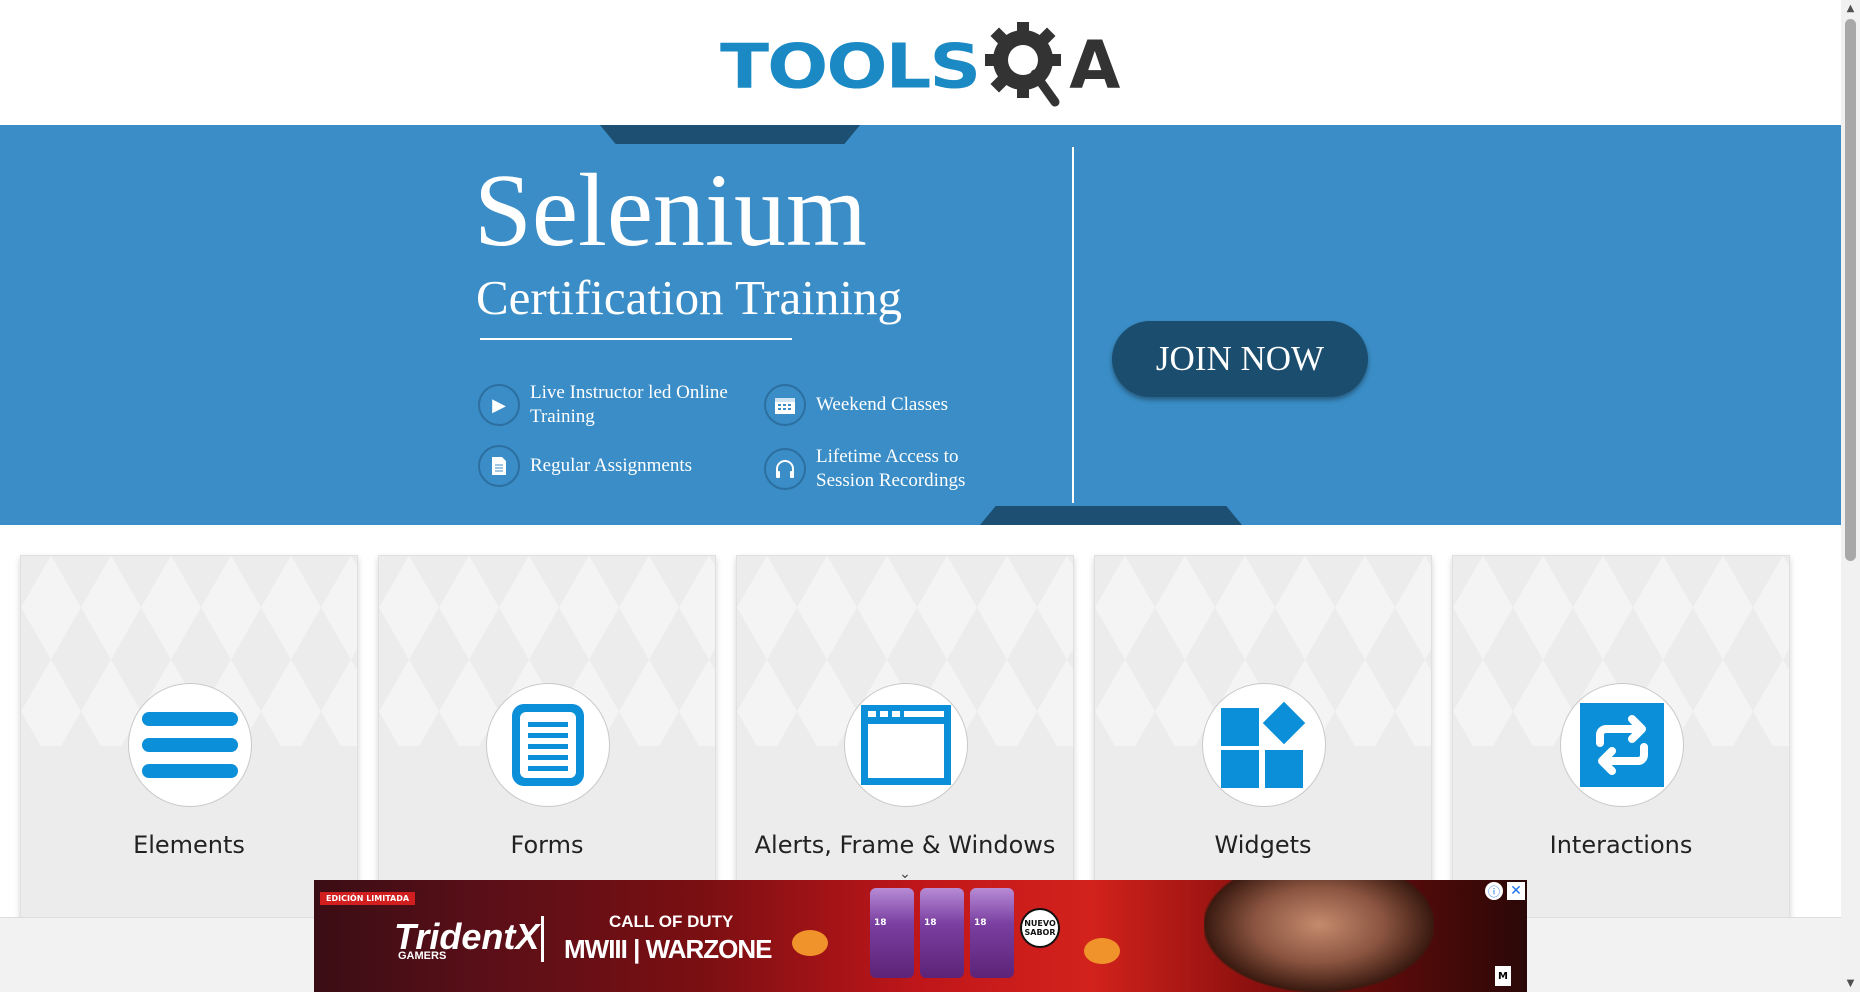 The height and width of the screenshot is (992, 1860). I want to click on gear-magnifier-icon, so click(1023, 64).